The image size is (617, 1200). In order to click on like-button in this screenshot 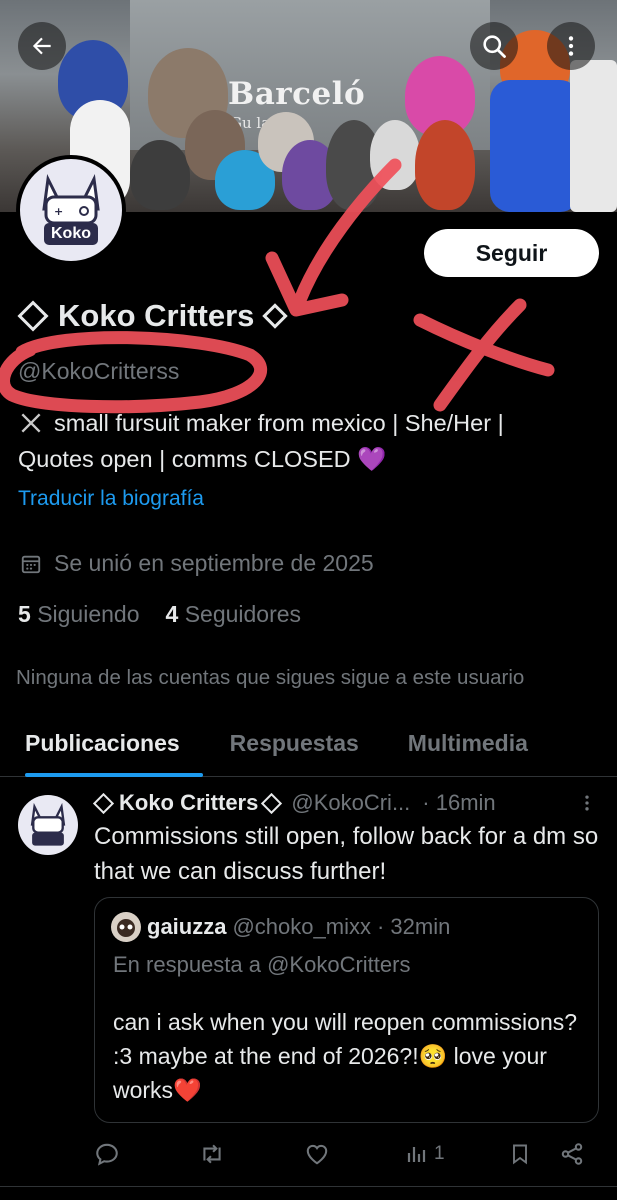, I will do `click(317, 1154)`.